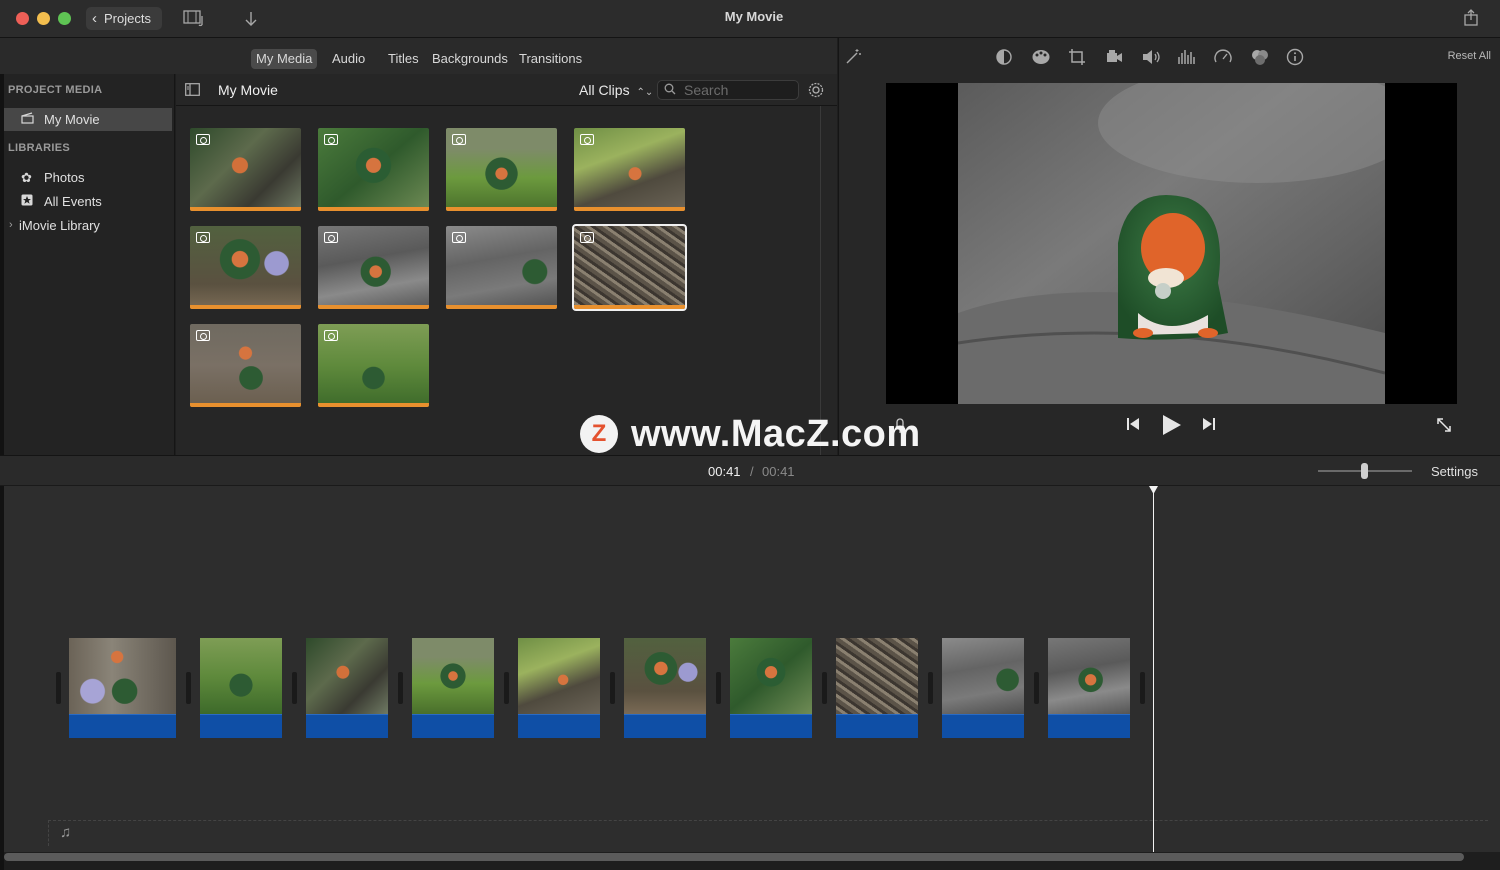 This screenshot has height=870, width=1500. I want to click on tab-transitions: Transitions, so click(550, 59).